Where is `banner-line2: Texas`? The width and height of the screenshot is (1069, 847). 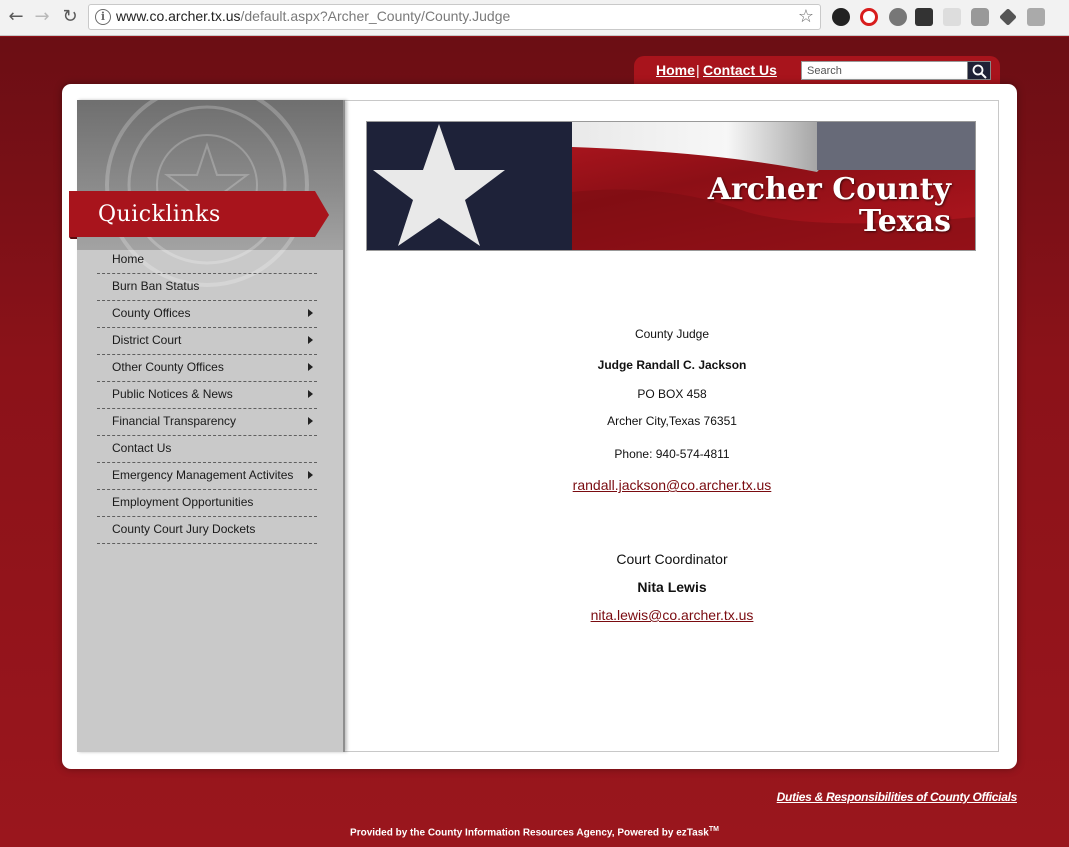
banner-line2: Texas is located at coordinates (904, 221).